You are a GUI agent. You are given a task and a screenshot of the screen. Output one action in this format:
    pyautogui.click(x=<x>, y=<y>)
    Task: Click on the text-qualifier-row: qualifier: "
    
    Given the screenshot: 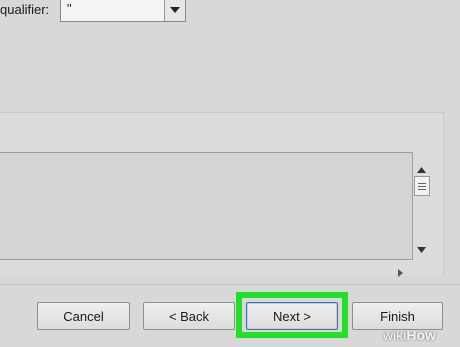 What is the action you would take?
    pyautogui.click(x=230, y=15)
    